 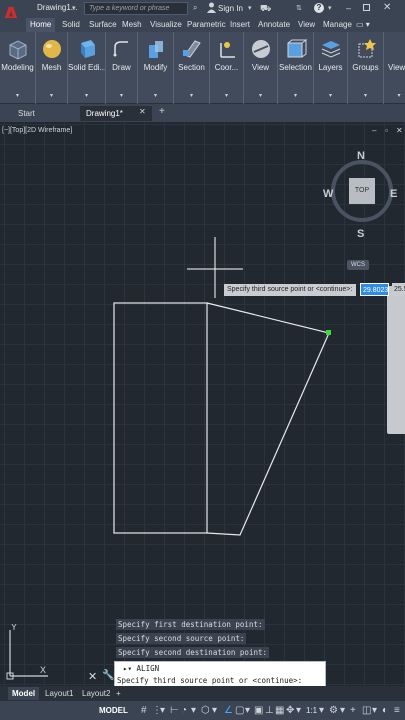 I want to click on help-icon: ?, so click(x=319, y=8).